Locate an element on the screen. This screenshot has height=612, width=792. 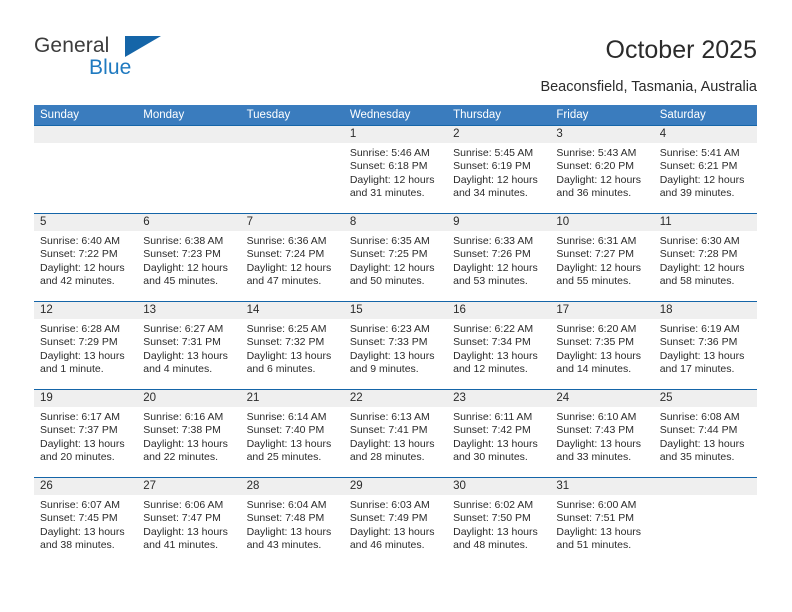
day-number: 27 is located at coordinates (189, 486).